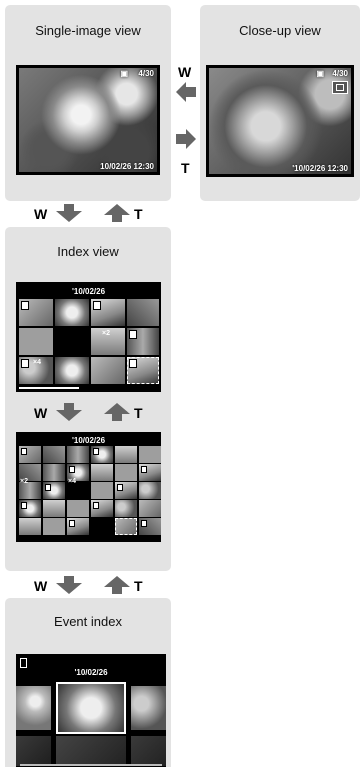 The image size is (361, 767). I want to click on index-screen-large: '10/02/26 ×2 ×4, so click(88, 487).